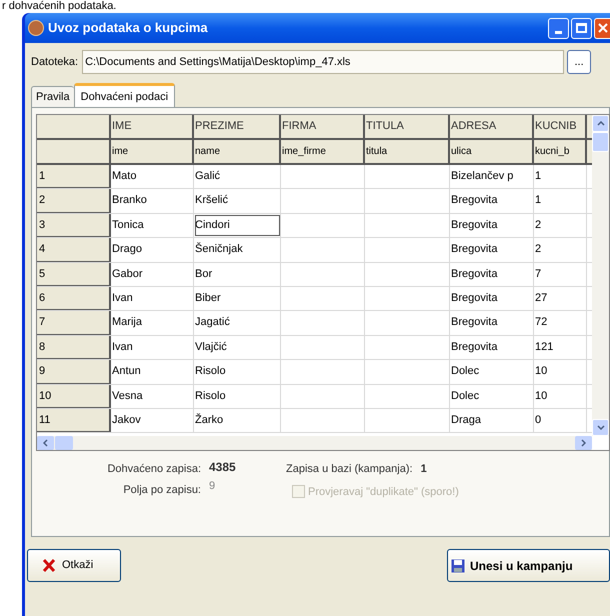 This screenshot has height=616, width=610. Describe the element at coordinates (560, 298) in the screenshot. I see `table-cell: 27` at that location.